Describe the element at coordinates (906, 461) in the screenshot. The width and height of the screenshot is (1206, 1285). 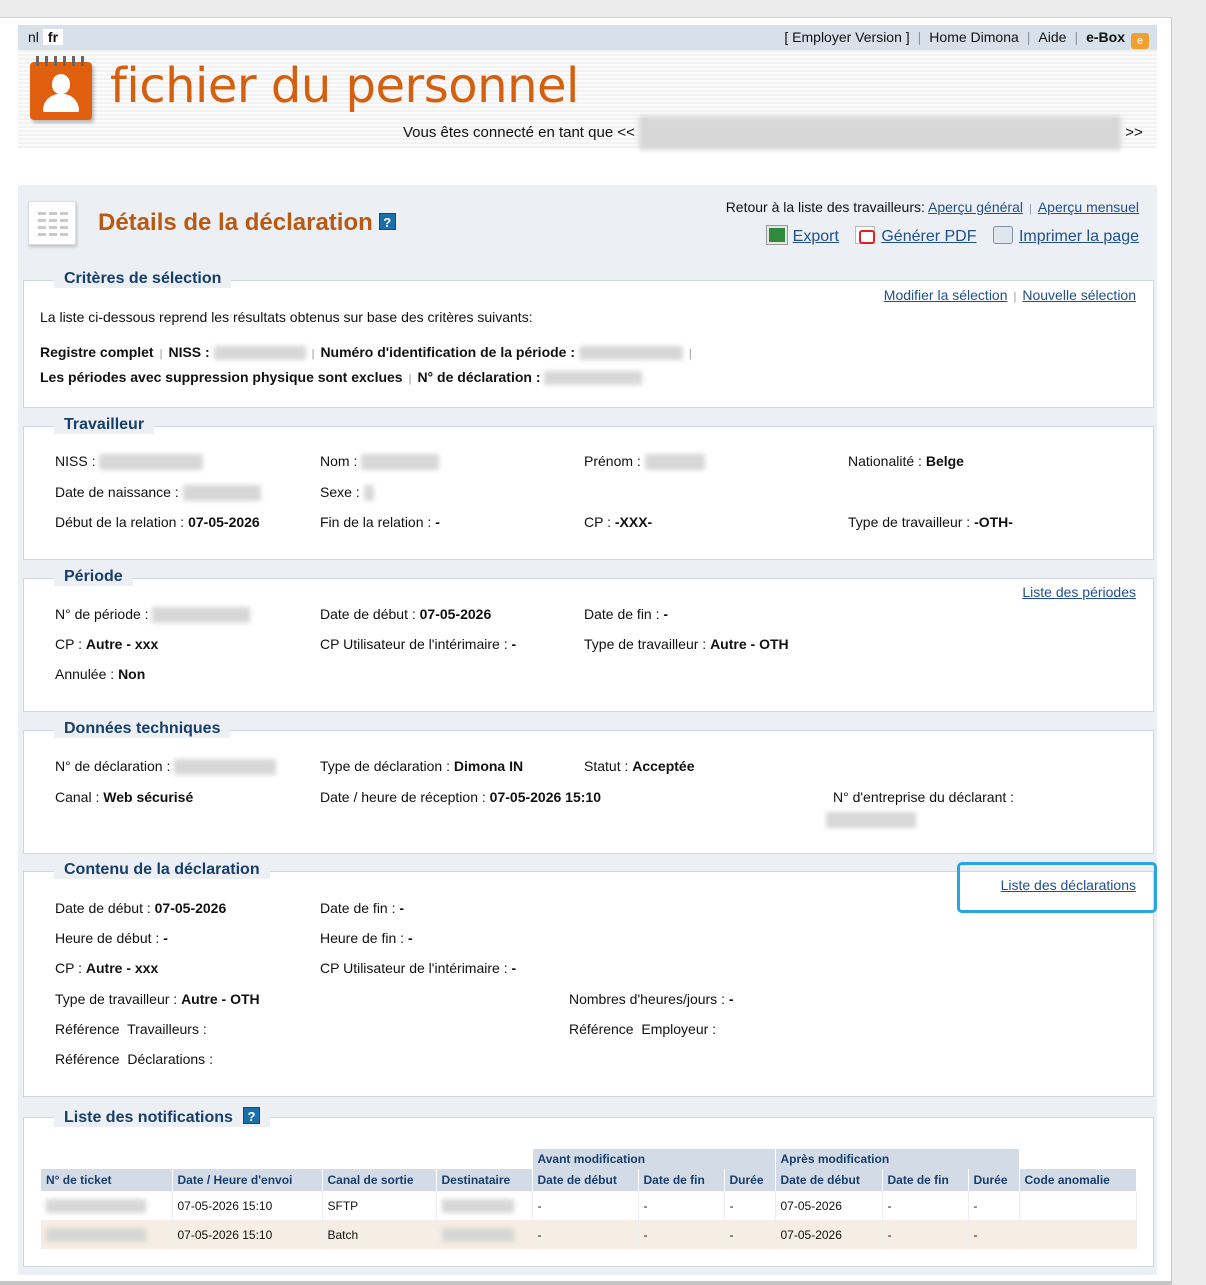
I see `worker-nationalite: Nationalité : Belge` at that location.